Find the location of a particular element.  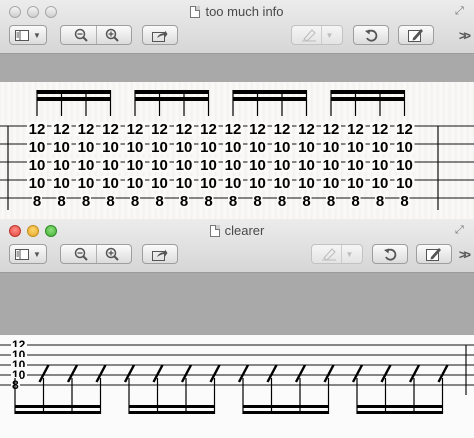

window-title: clearer is located at coordinates (237, 231).